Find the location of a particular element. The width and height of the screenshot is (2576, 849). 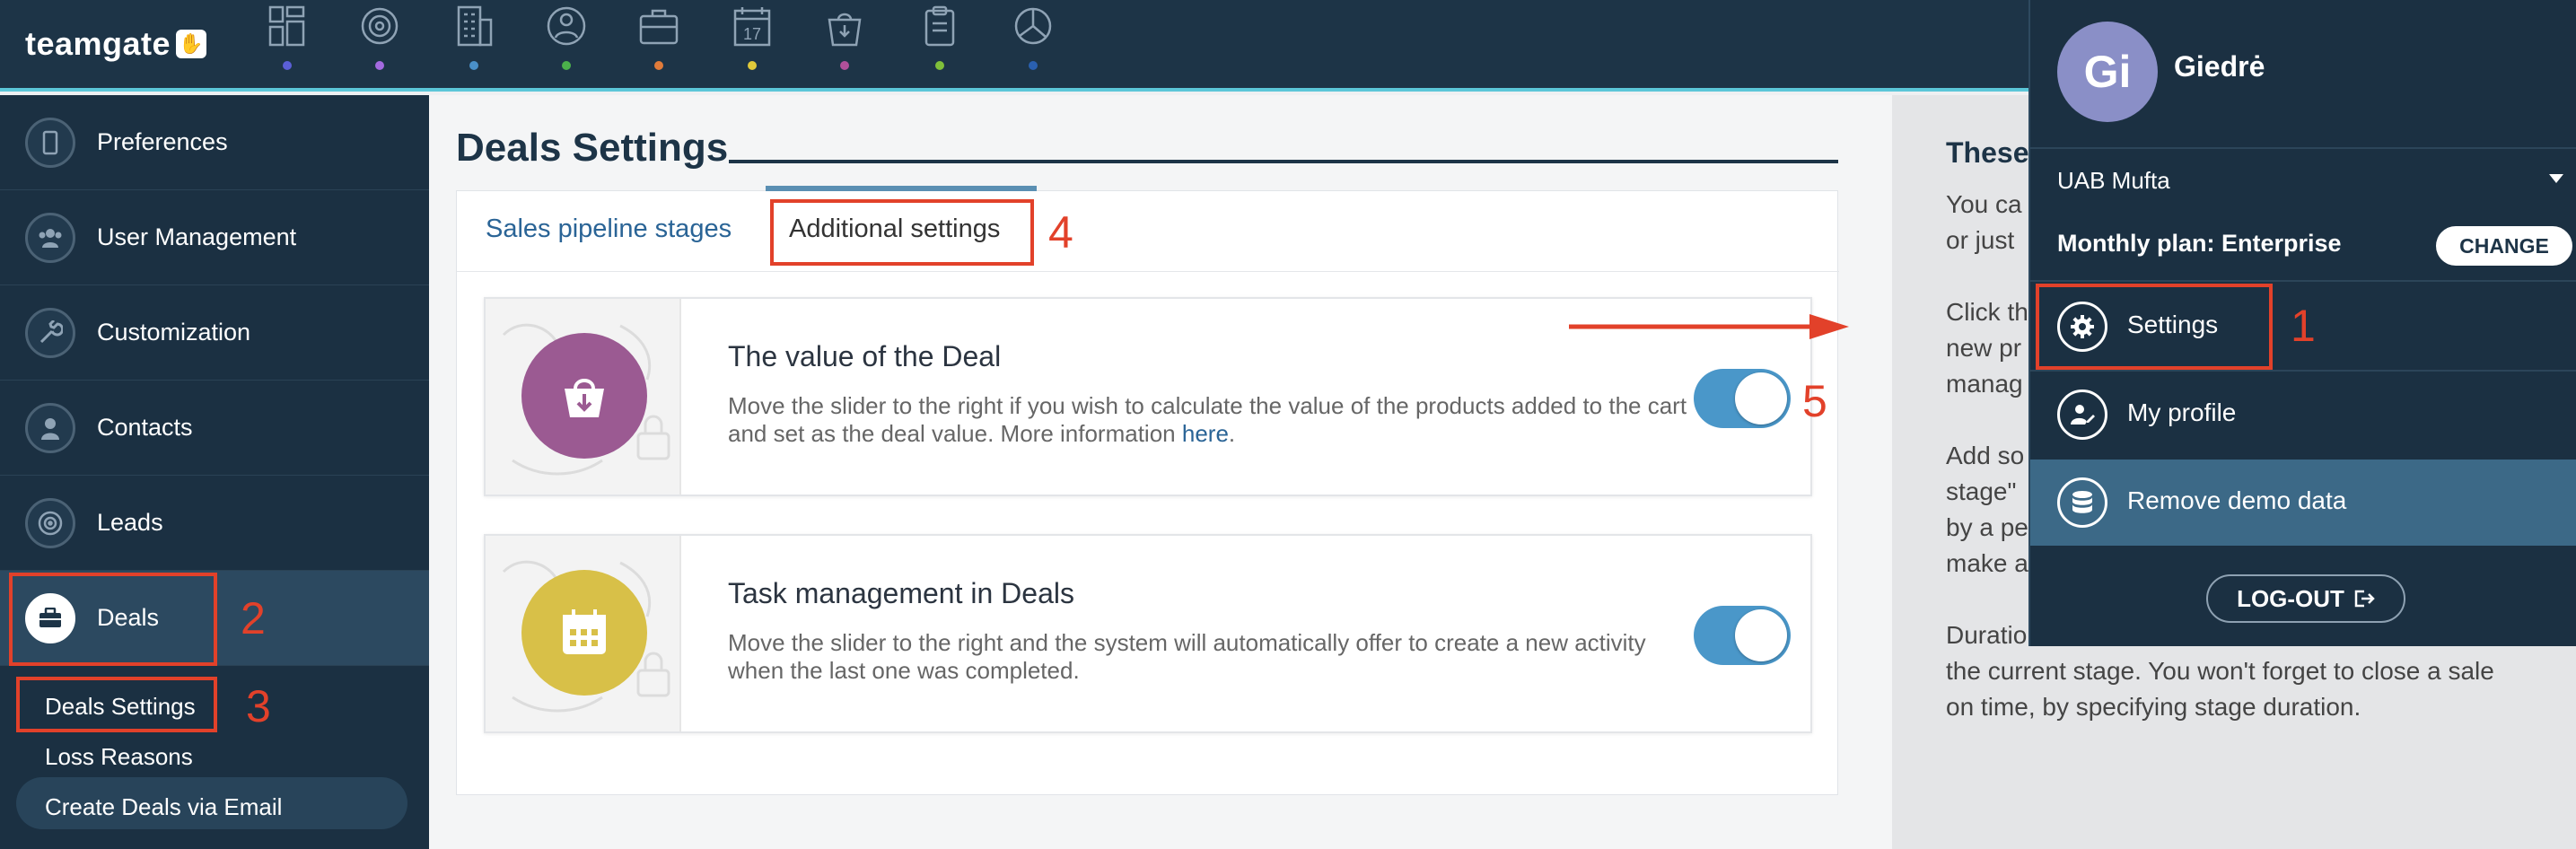

sidebar-item-customization: Customization is located at coordinates (214, 333).